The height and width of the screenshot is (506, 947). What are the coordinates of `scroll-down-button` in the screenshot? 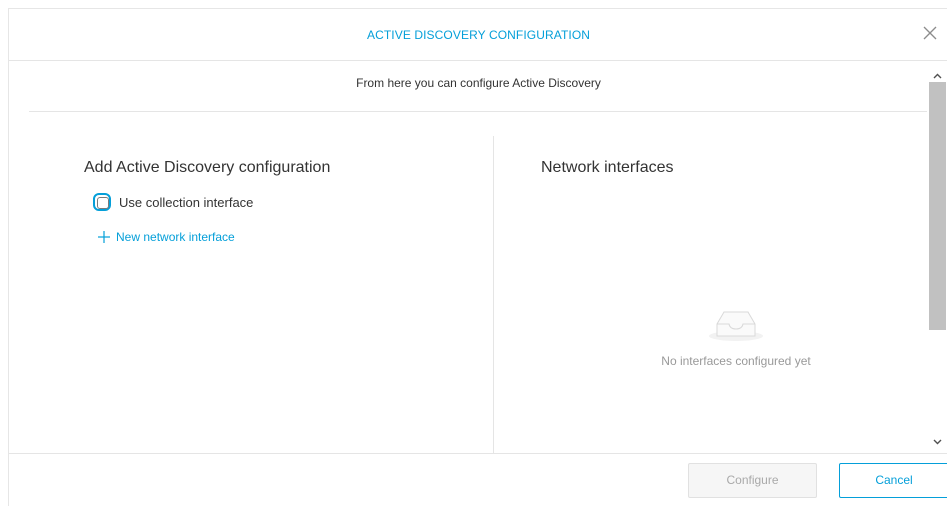 It's located at (937, 443).